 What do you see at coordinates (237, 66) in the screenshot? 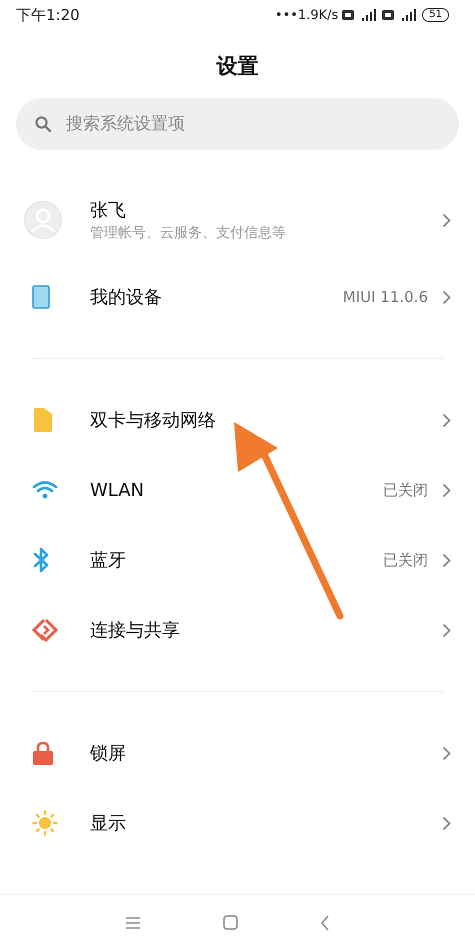
I see `page-title: 设置` at bounding box center [237, 66].